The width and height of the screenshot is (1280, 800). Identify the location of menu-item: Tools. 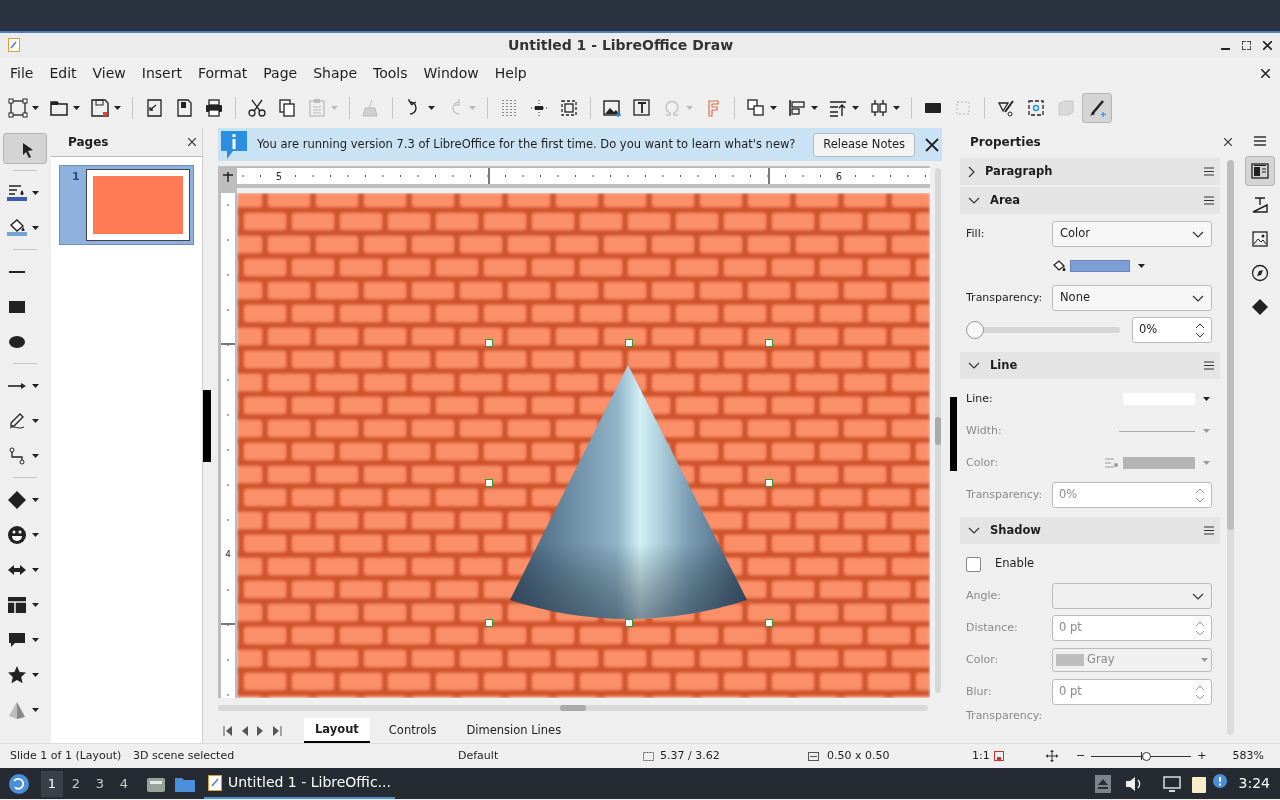
(390, 73).